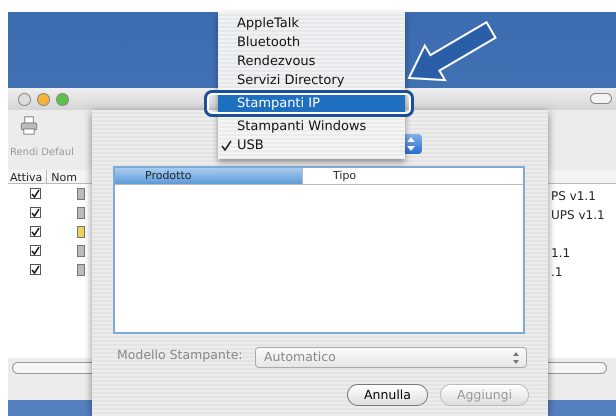 This screenshot has width=616, height=416. I want to click on printer-kind: .1, so click(556, 272).